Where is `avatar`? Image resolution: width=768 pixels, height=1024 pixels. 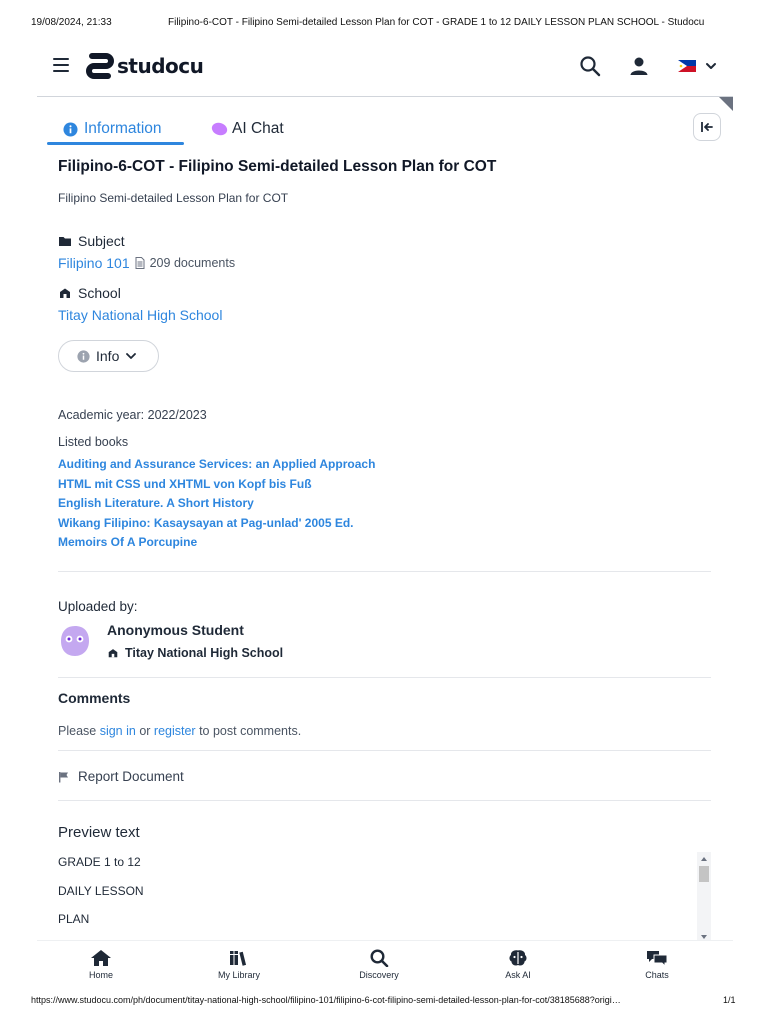
avatar is located at coordinates (75, 641).